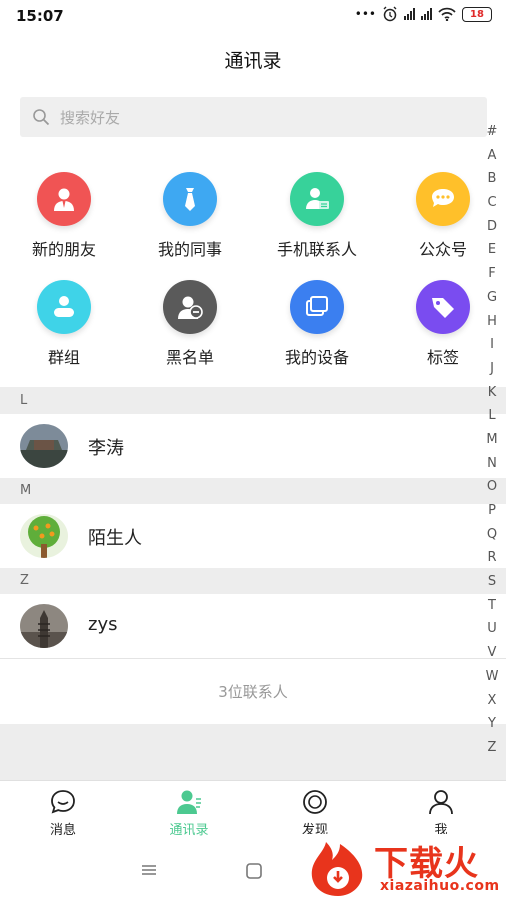  What do you see at coordinates (63, 357) in the screenshot?
I see `entry-label: 群组` at bounding box center [63, 357].